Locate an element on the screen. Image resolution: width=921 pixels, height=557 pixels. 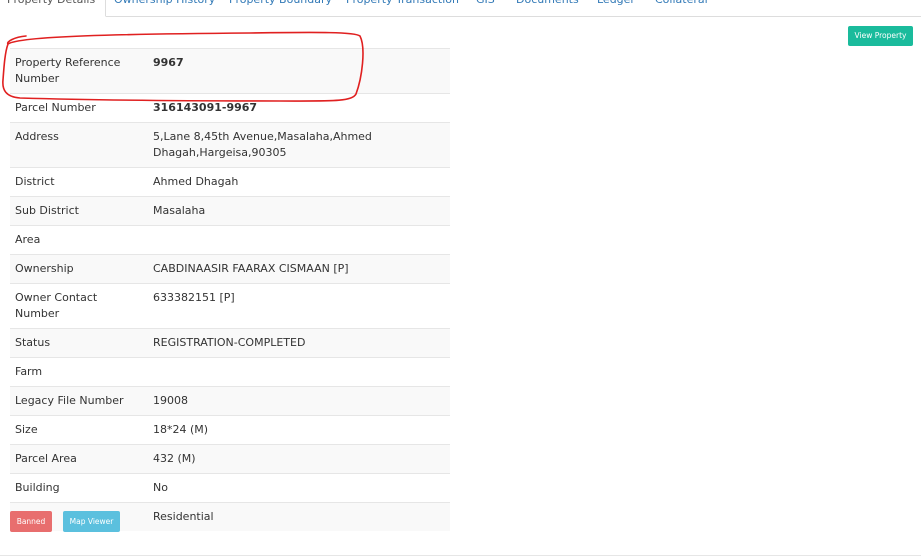
tab-collateral: Collateral is located at coordinates (681, 8).